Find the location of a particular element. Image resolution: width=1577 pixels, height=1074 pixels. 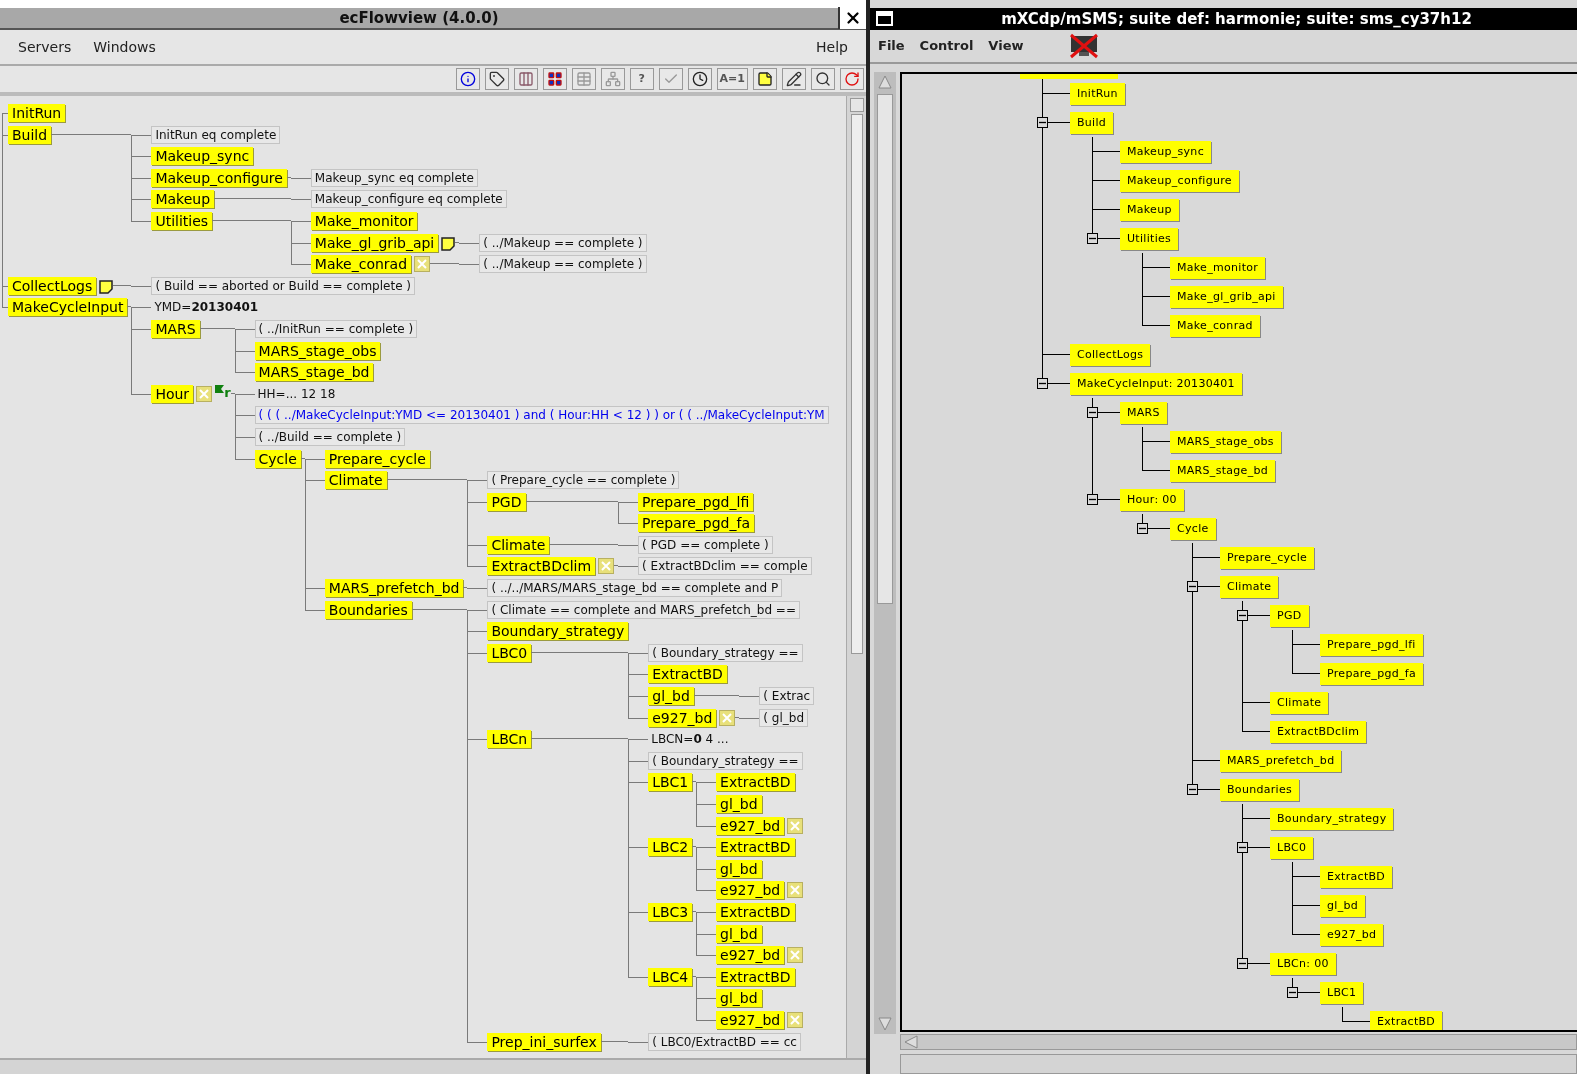

task-node: Prepare_pgd_lfi is located at coordinates (696, 501).